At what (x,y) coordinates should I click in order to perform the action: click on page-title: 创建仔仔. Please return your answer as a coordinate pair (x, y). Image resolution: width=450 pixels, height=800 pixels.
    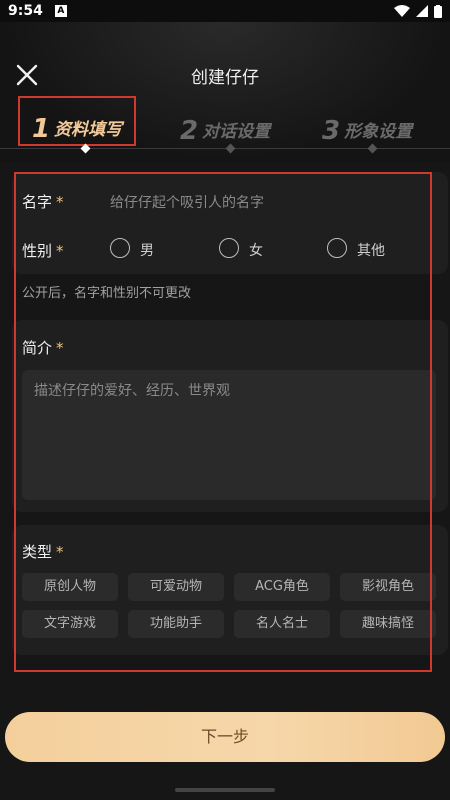
    Looking at the image, I should click on (225, 78).